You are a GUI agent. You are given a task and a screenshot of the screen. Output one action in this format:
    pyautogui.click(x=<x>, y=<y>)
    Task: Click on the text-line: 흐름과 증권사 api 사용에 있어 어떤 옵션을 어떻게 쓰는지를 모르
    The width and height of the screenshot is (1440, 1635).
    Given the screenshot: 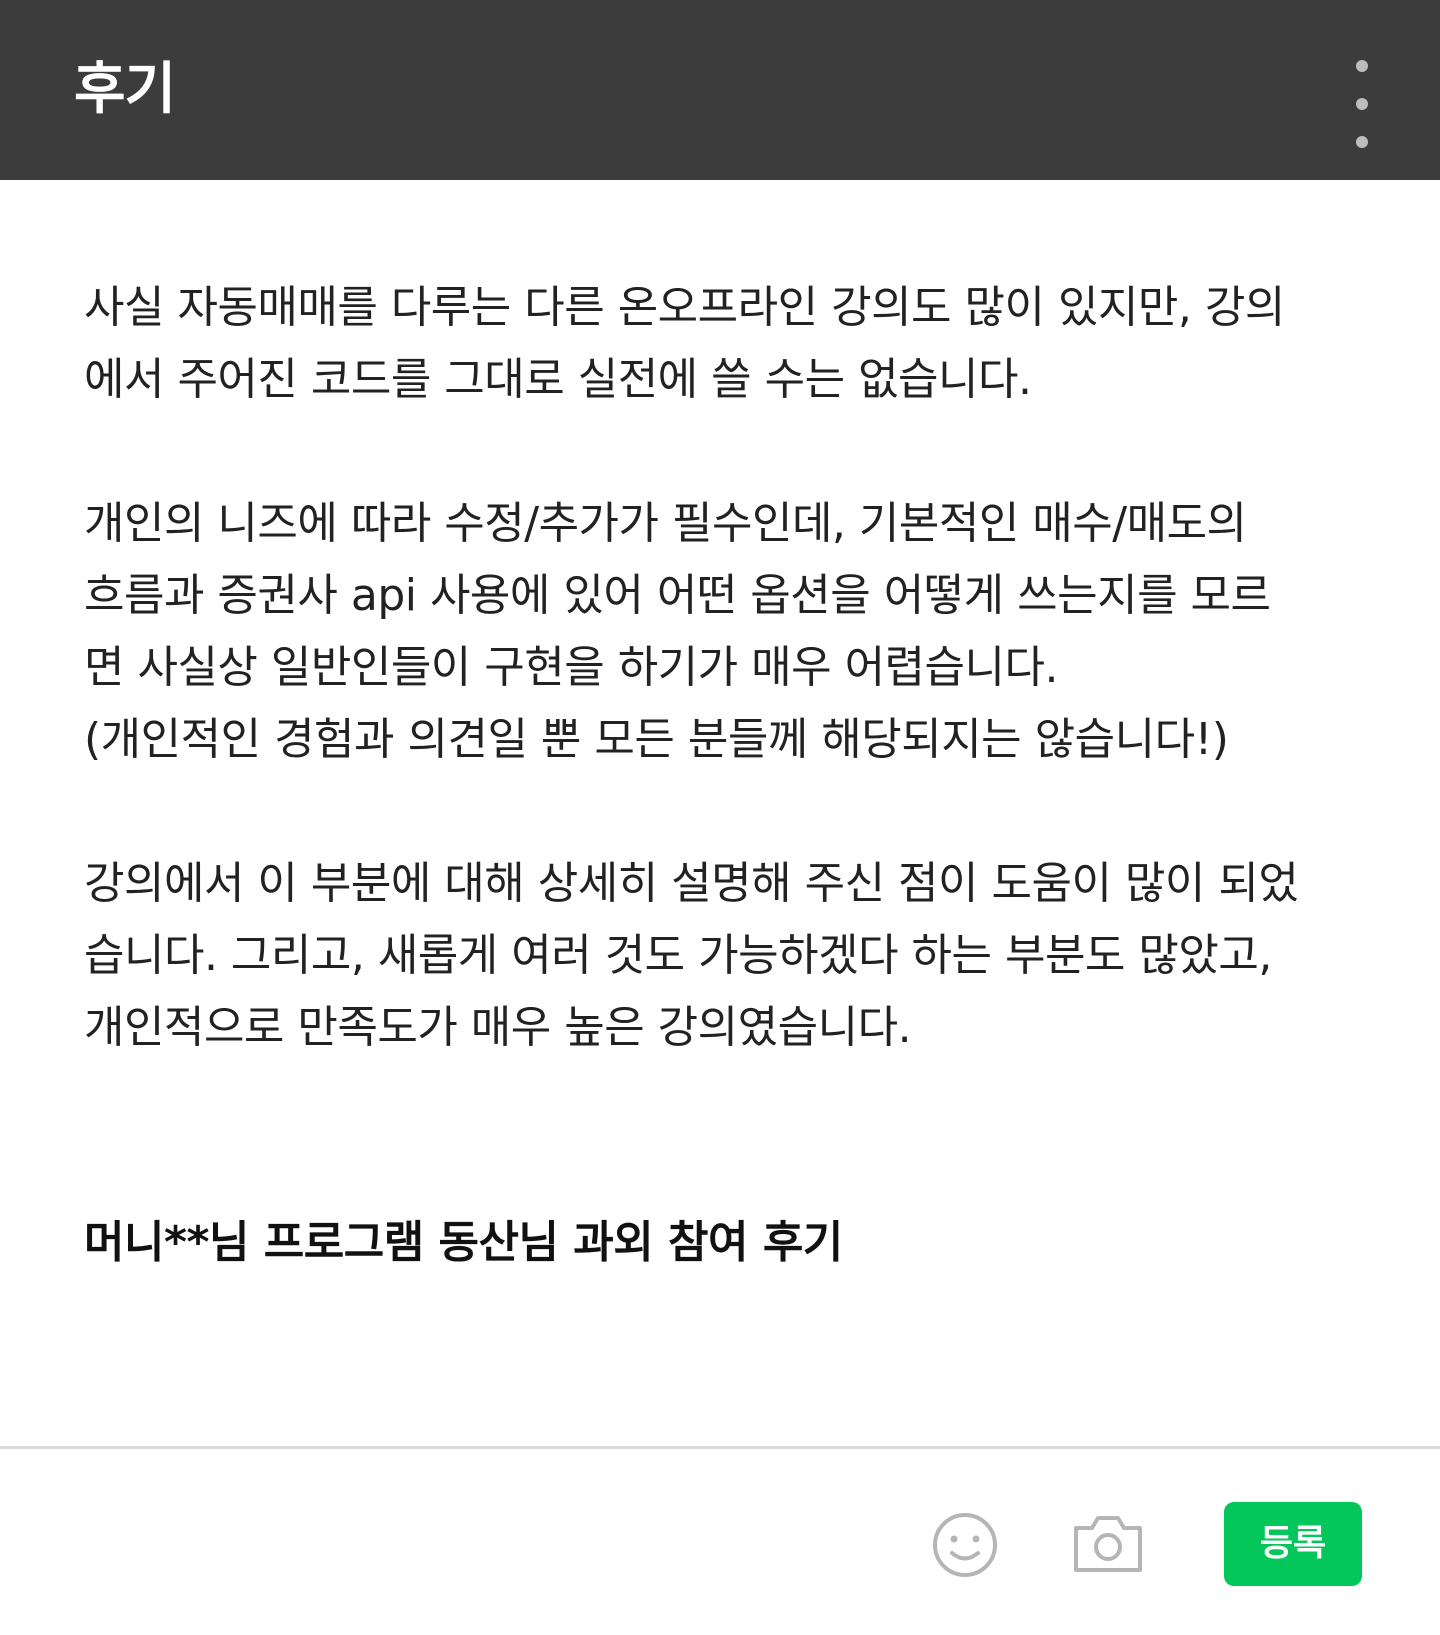 What is the action you would take?
    pyautogui.click(x=677, y=595)
    